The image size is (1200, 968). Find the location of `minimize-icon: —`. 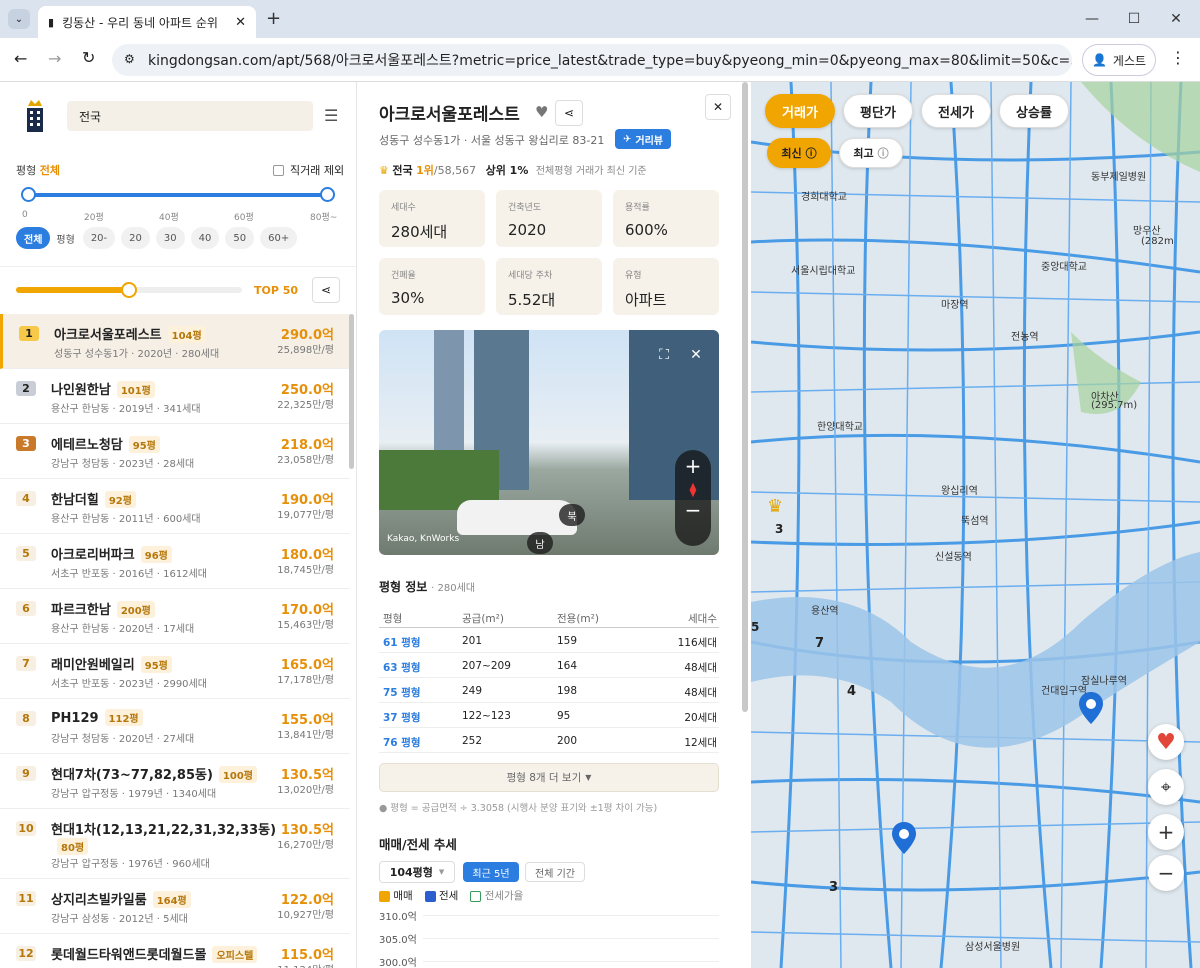

minimize-icon: — is located at coordinates (1092, 19).